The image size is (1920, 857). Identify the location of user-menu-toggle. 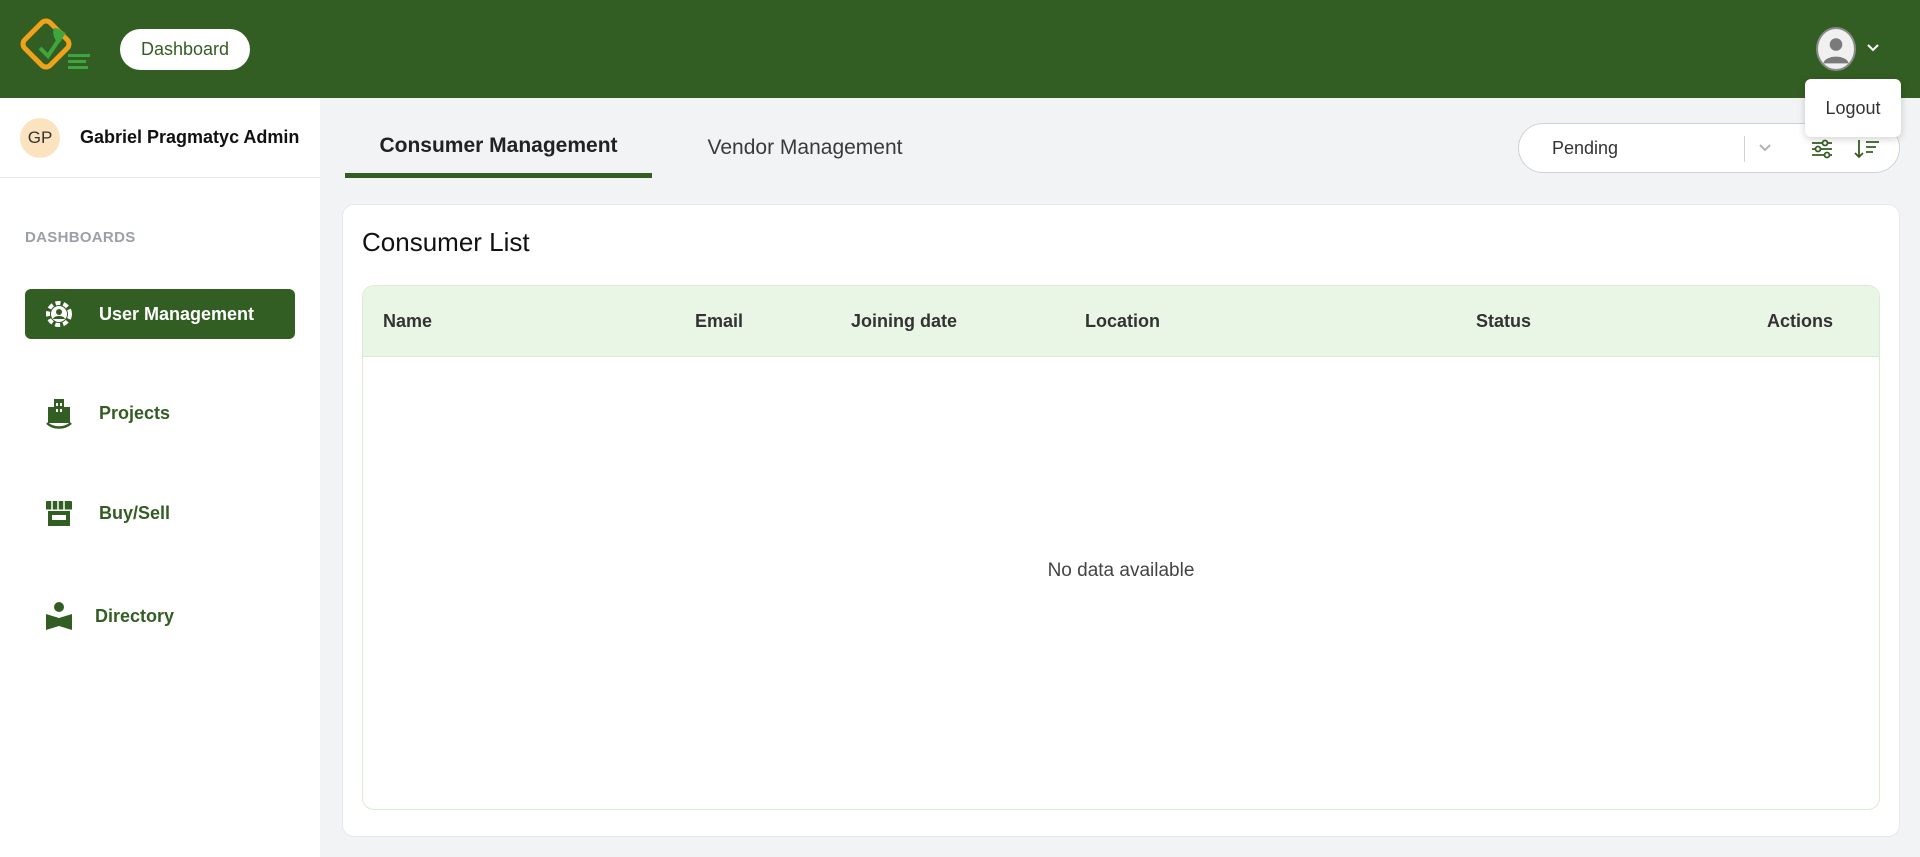
(1848, 49).